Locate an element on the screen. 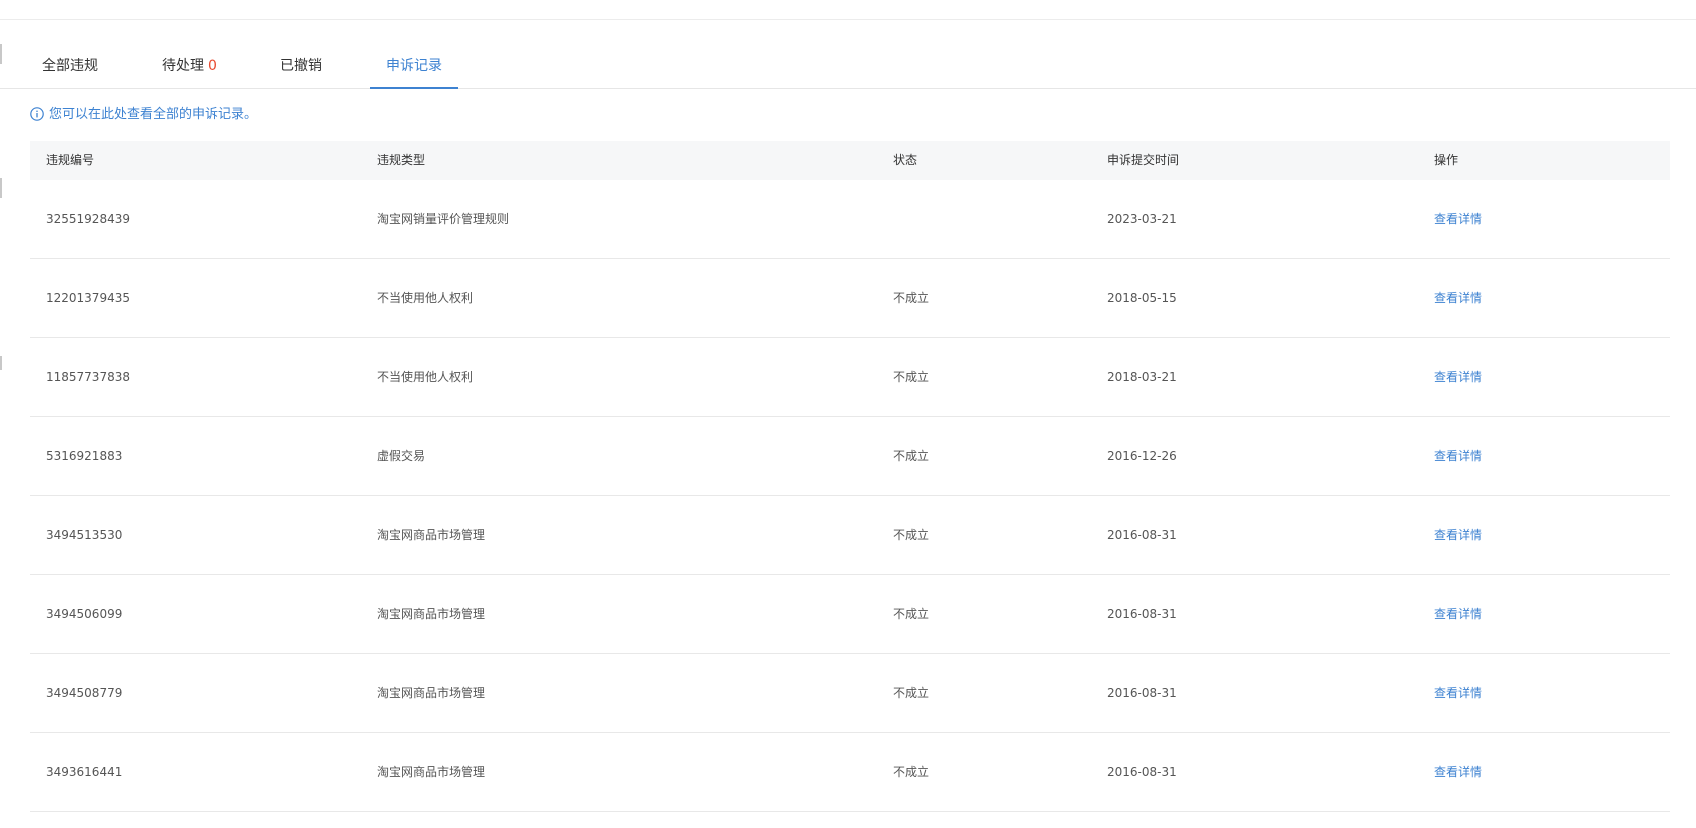 Image resolution: width=1696 pixels, height=828 pixels. table-row: 3494508779 淘宝网商品市场管理 不成立 2016-08-31 查看详情 is located at coordinates (850, 693).